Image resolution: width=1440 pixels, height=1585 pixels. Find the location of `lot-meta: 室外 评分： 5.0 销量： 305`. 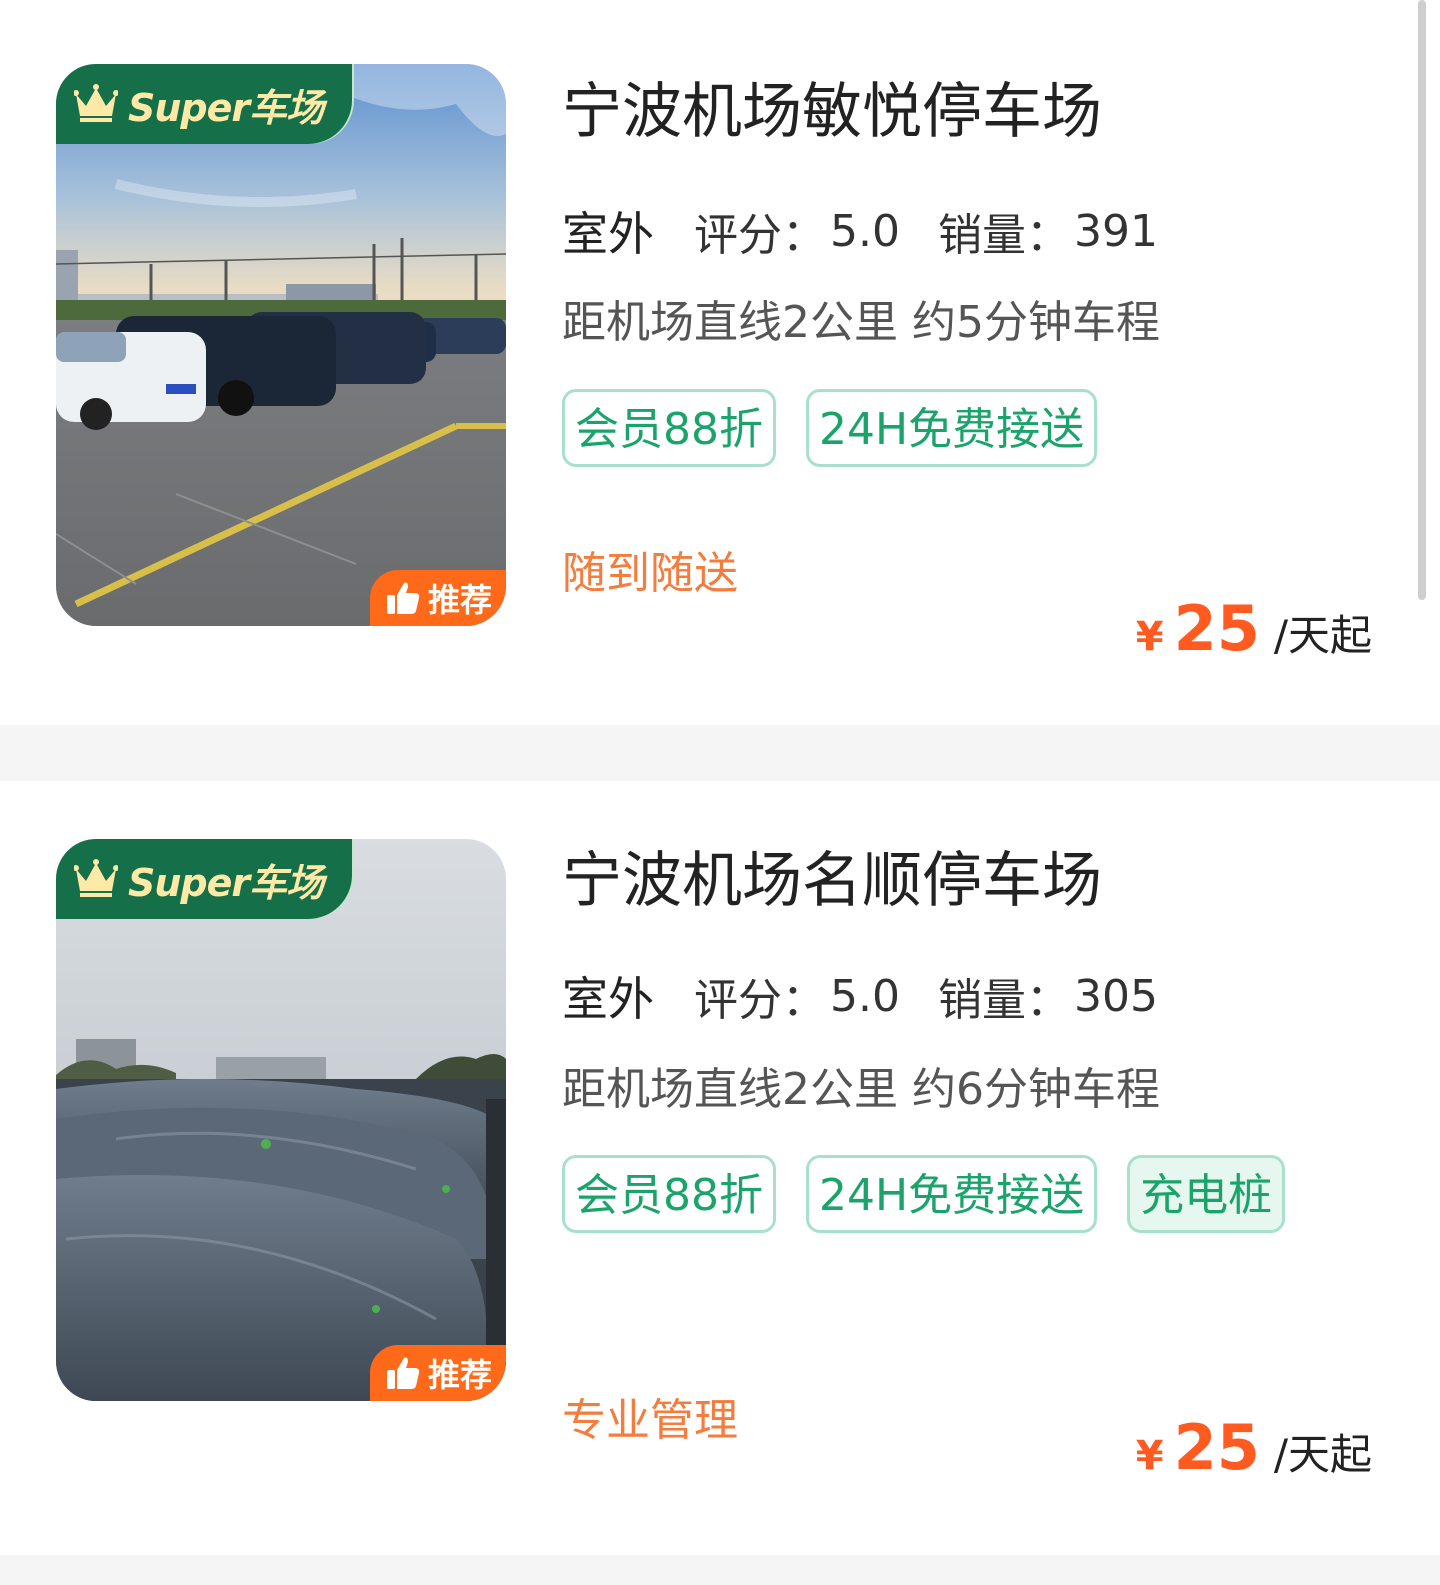

lot-meta: 室外 评分： 5.0 销量： 305 is located at coordinates (860, 999).